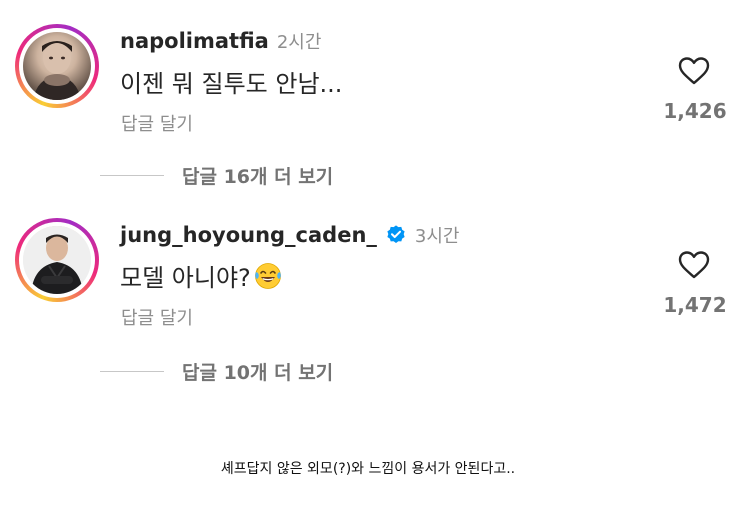 Image resolution: width=736 pixels, height=518 pixels. I want to click on view-replies-button: 답글 16개 더 보기, so click(216, 175).